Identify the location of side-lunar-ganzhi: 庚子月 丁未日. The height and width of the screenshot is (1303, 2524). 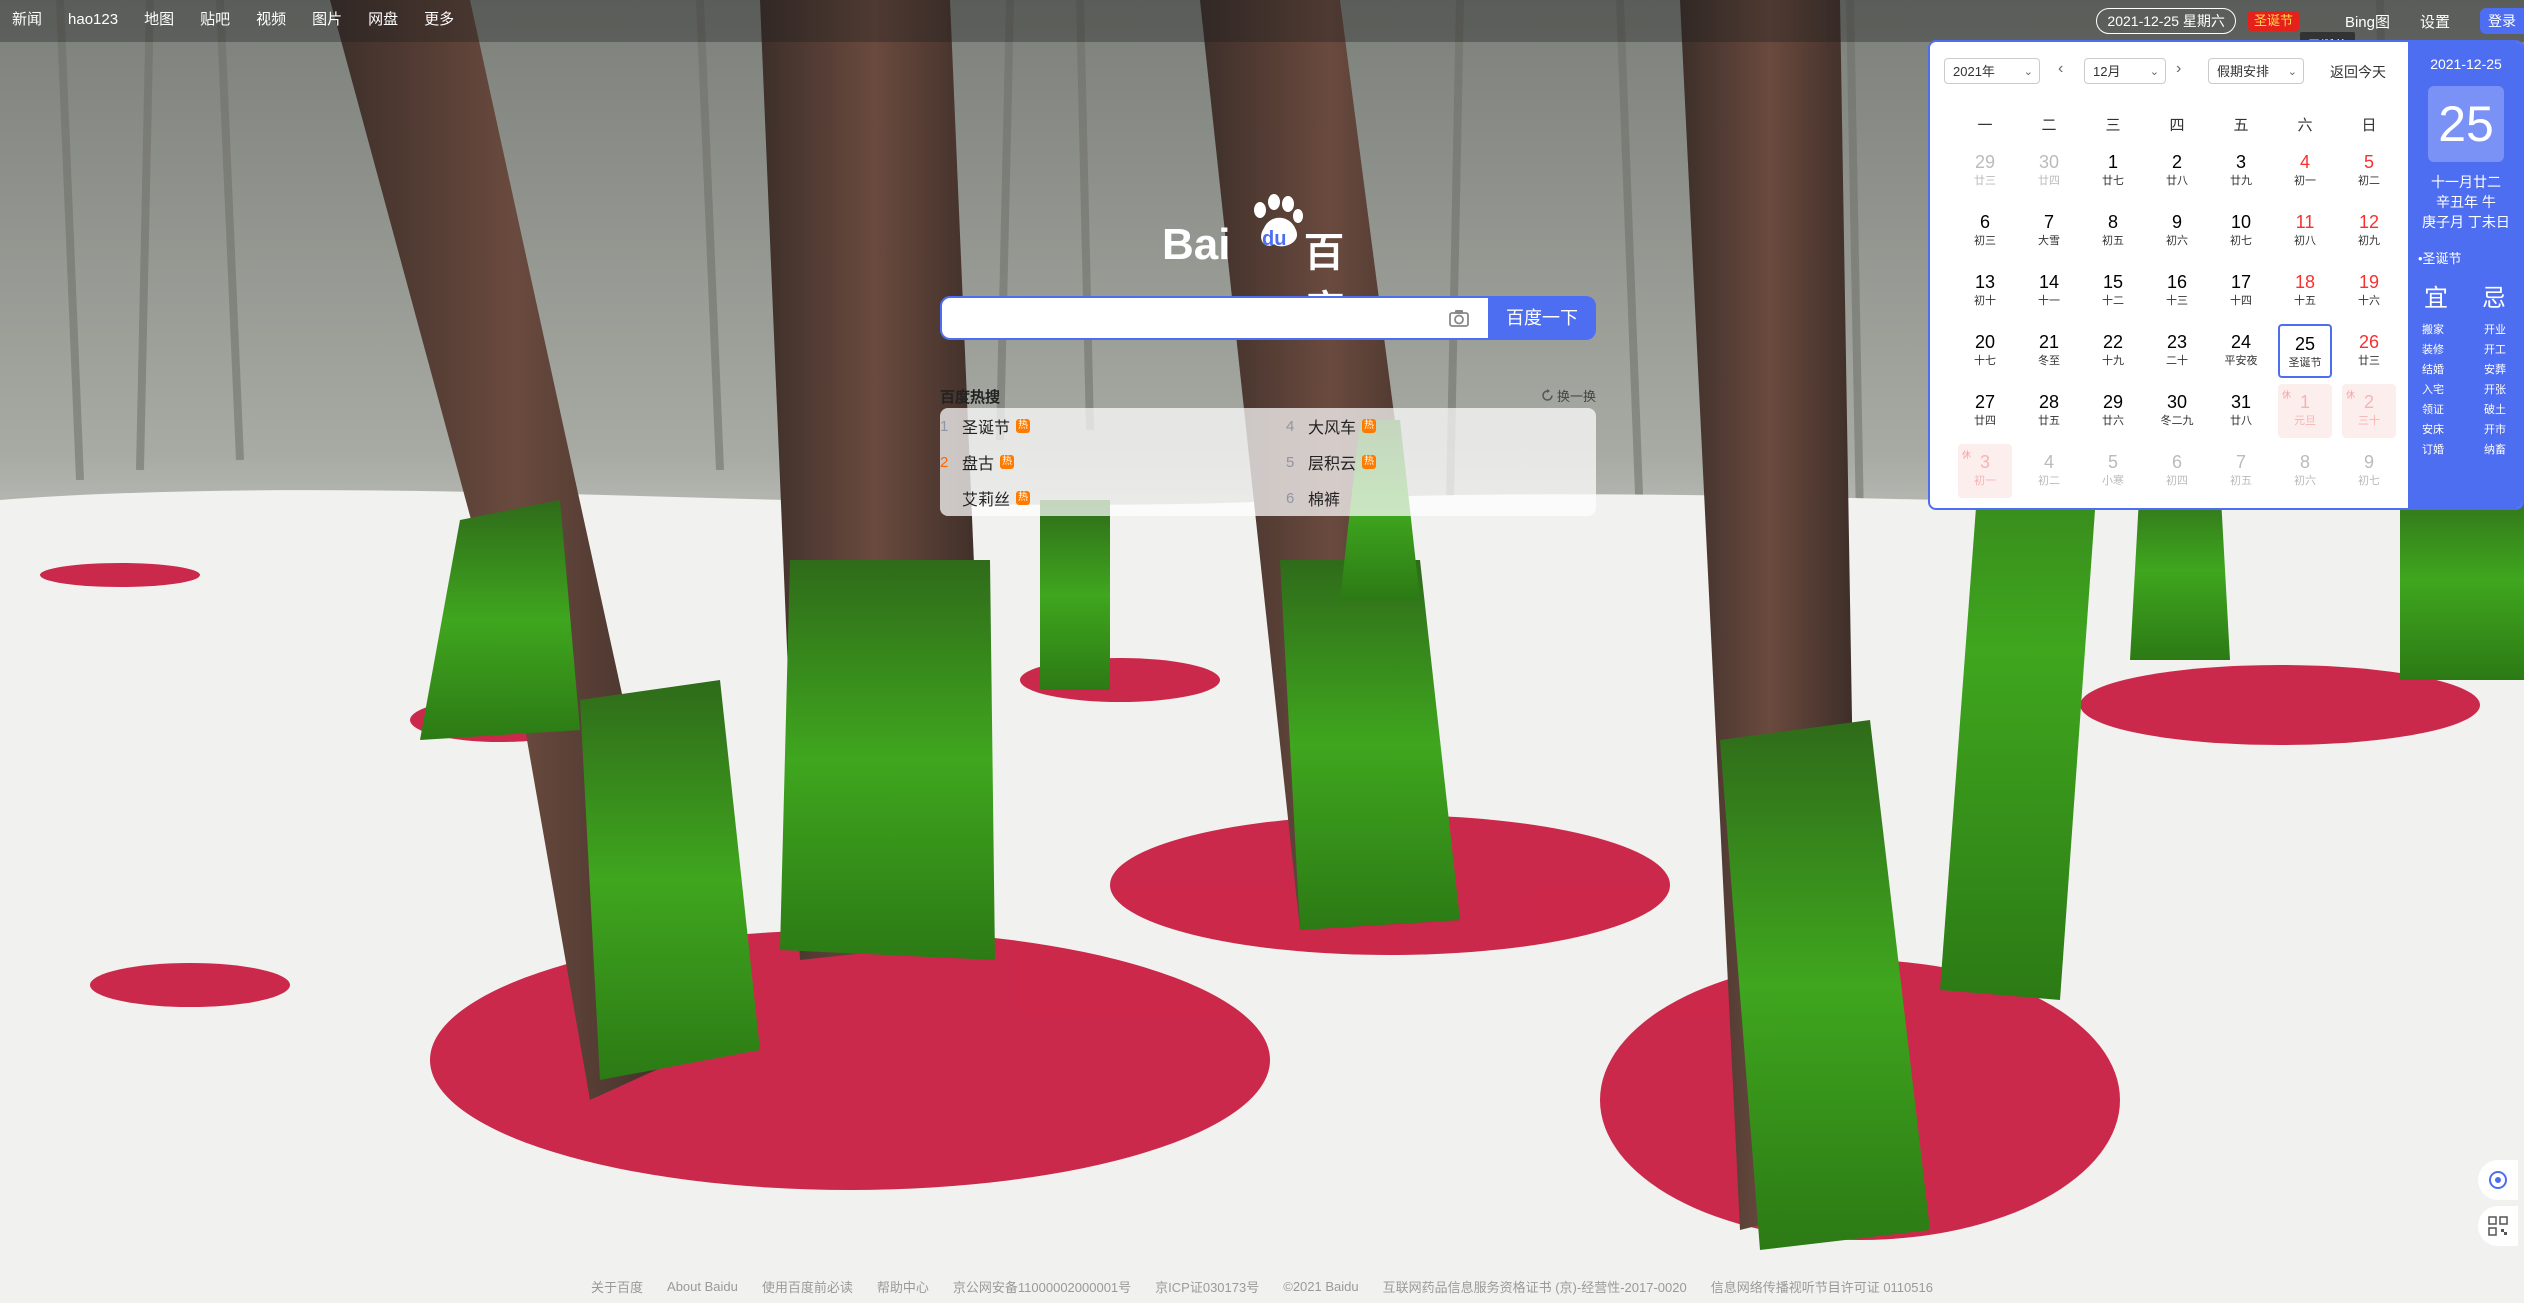
(2466, 222).